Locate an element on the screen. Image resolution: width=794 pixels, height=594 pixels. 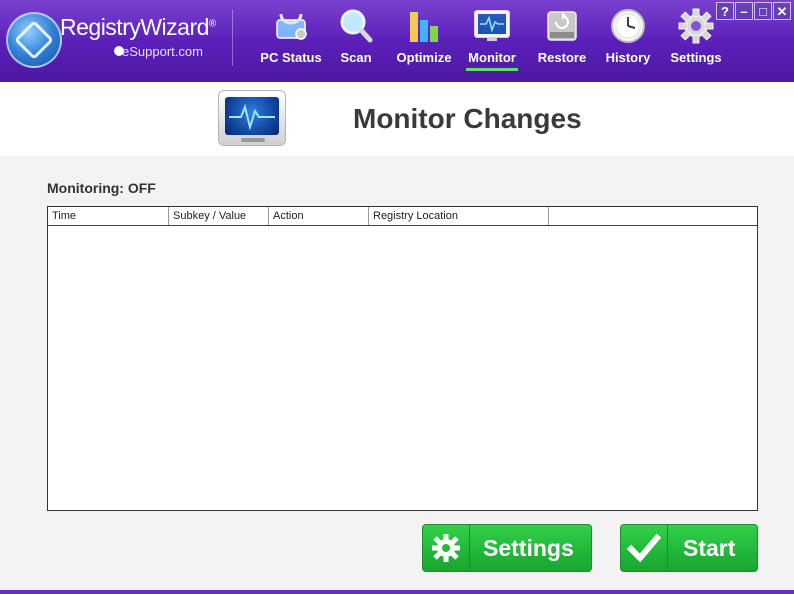
brand-name: RegistryWizard® is located at coordinates (138, 27).